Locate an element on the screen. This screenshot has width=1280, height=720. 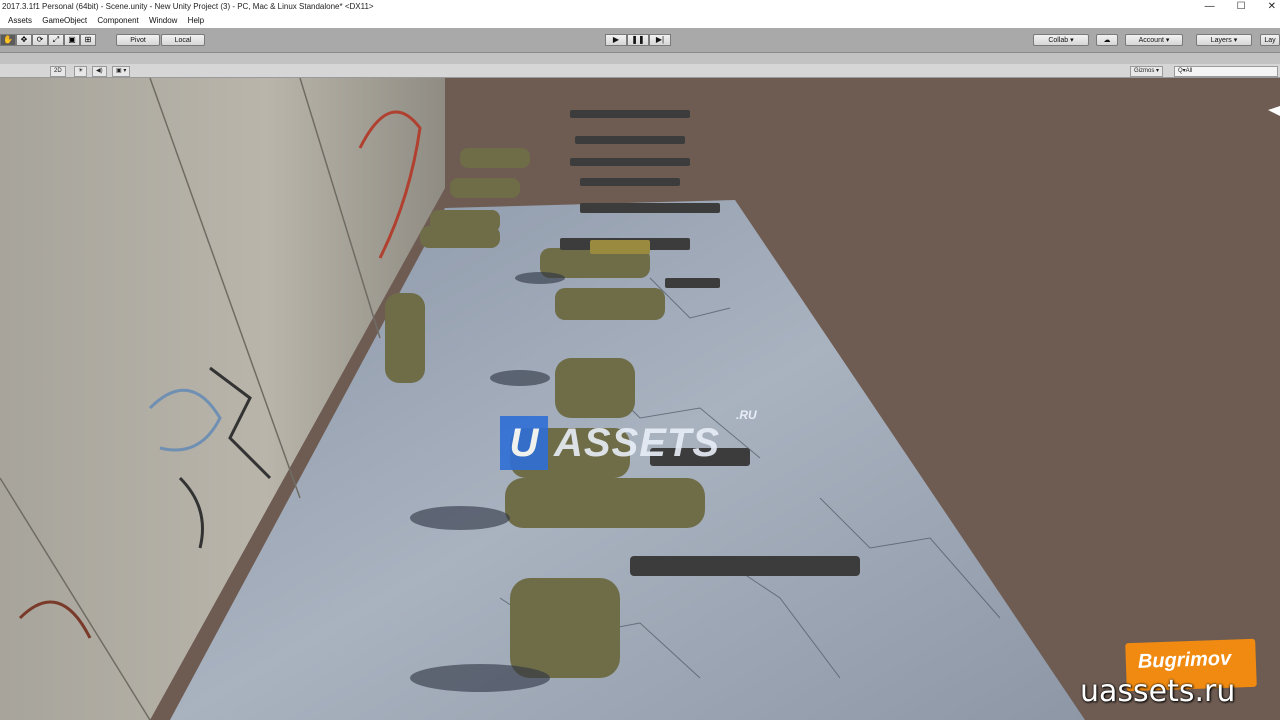
window-controls: — ☐ ✕ is located at coordinates (1240, 7).